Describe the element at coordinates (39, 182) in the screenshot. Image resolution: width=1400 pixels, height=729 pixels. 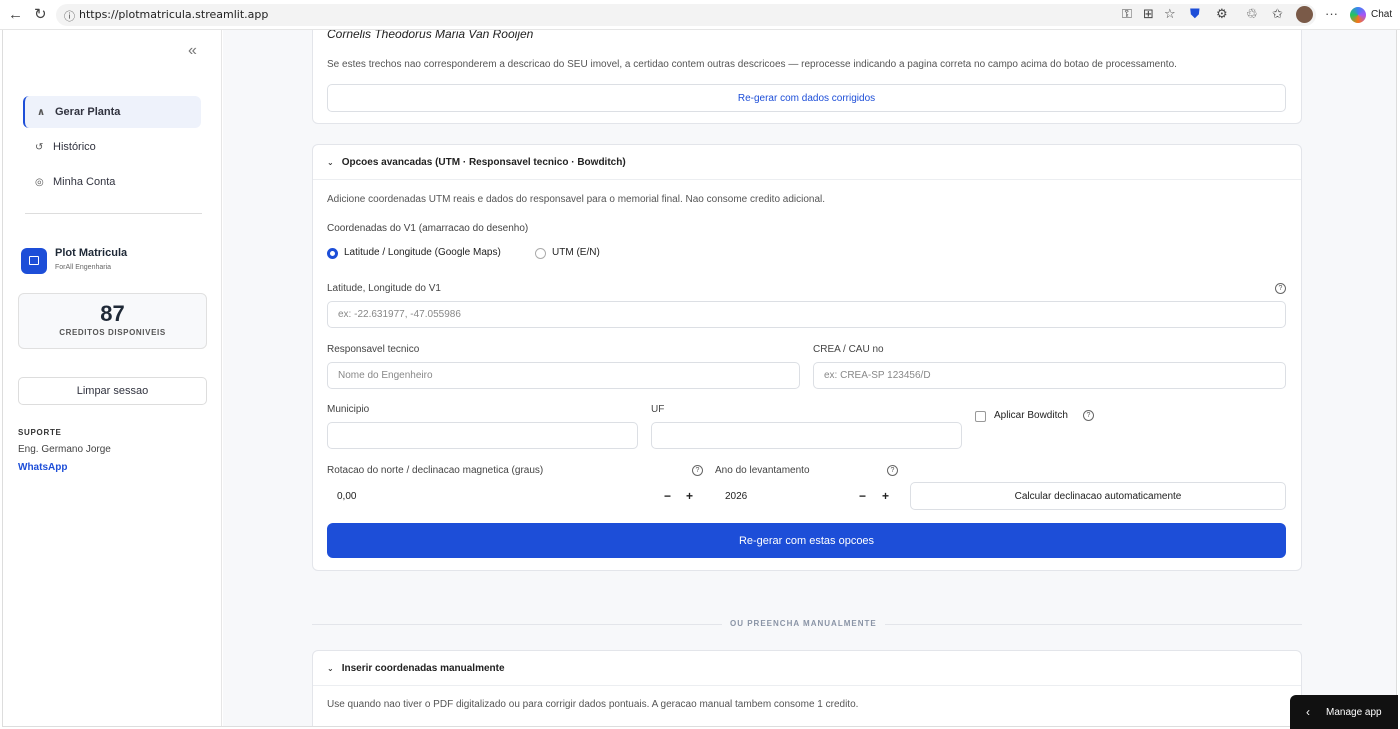
I see `account-icon: ◎` at that location.